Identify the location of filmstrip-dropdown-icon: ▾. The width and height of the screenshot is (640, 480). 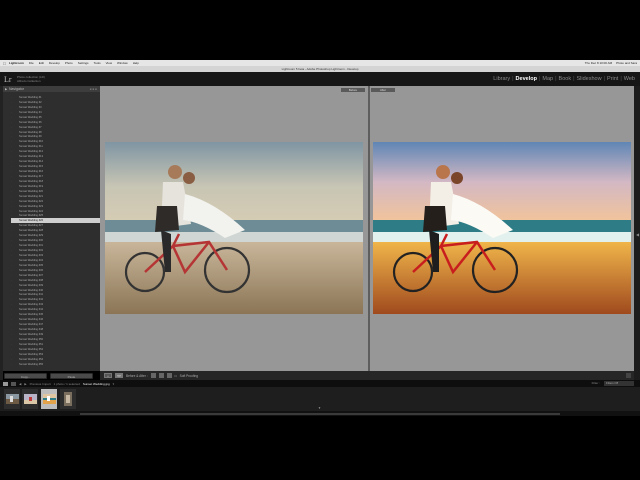
(114, 384).